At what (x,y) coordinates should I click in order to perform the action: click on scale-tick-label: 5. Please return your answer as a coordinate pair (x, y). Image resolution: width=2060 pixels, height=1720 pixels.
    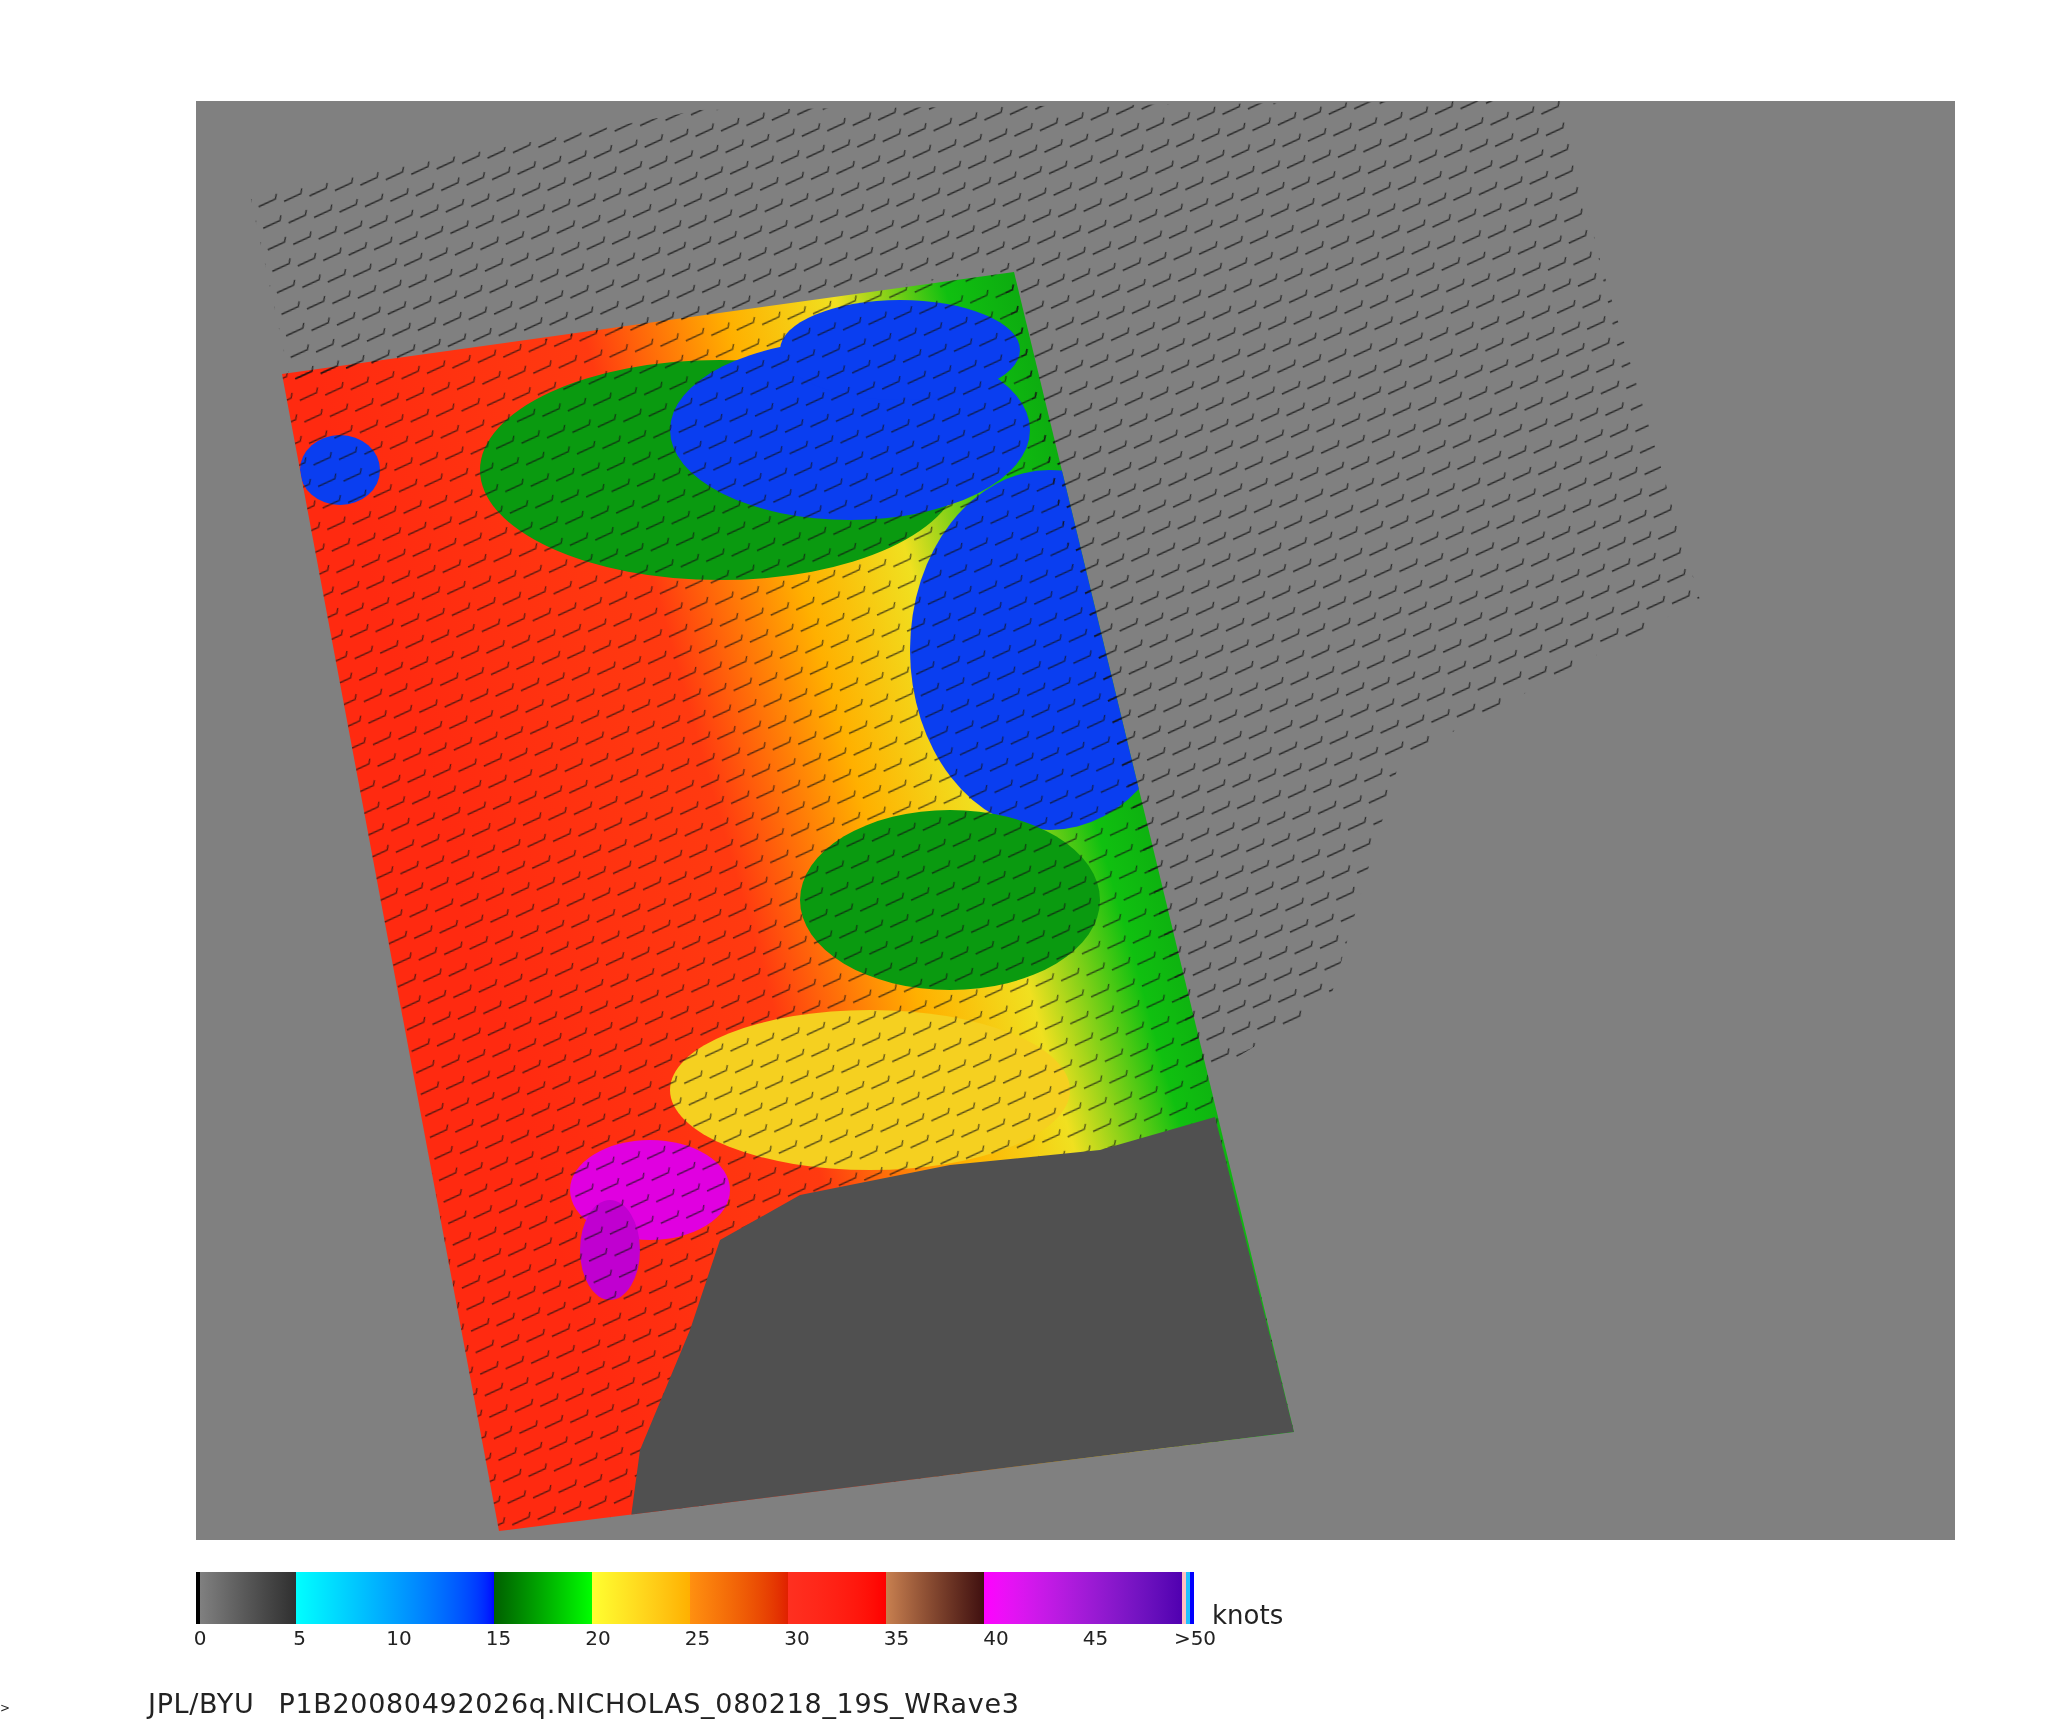
    Looking at the image, I should click on (299, 1638).